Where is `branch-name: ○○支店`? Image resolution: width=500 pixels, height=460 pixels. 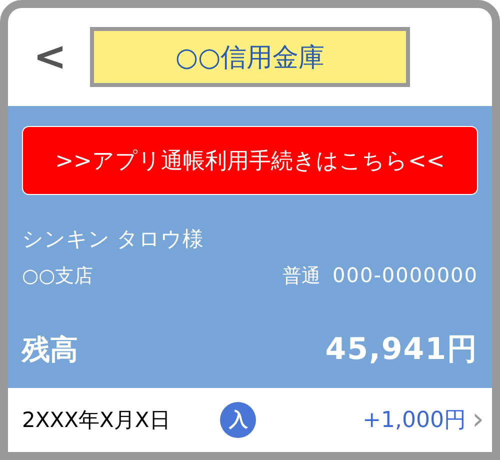 branch-name: ○○支店 is located at coordinates (58, 276).